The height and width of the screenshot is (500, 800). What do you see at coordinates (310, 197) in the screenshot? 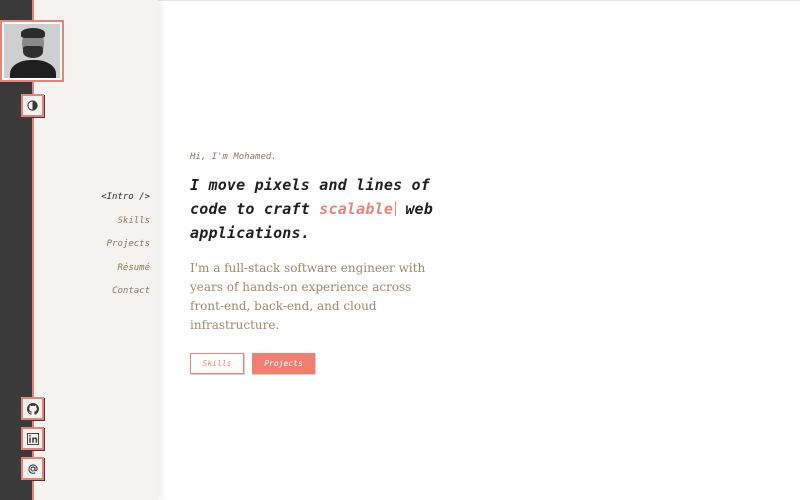
I see `headline-text: I move pixels and lines of code to craft` at bounding box center [310, 197].